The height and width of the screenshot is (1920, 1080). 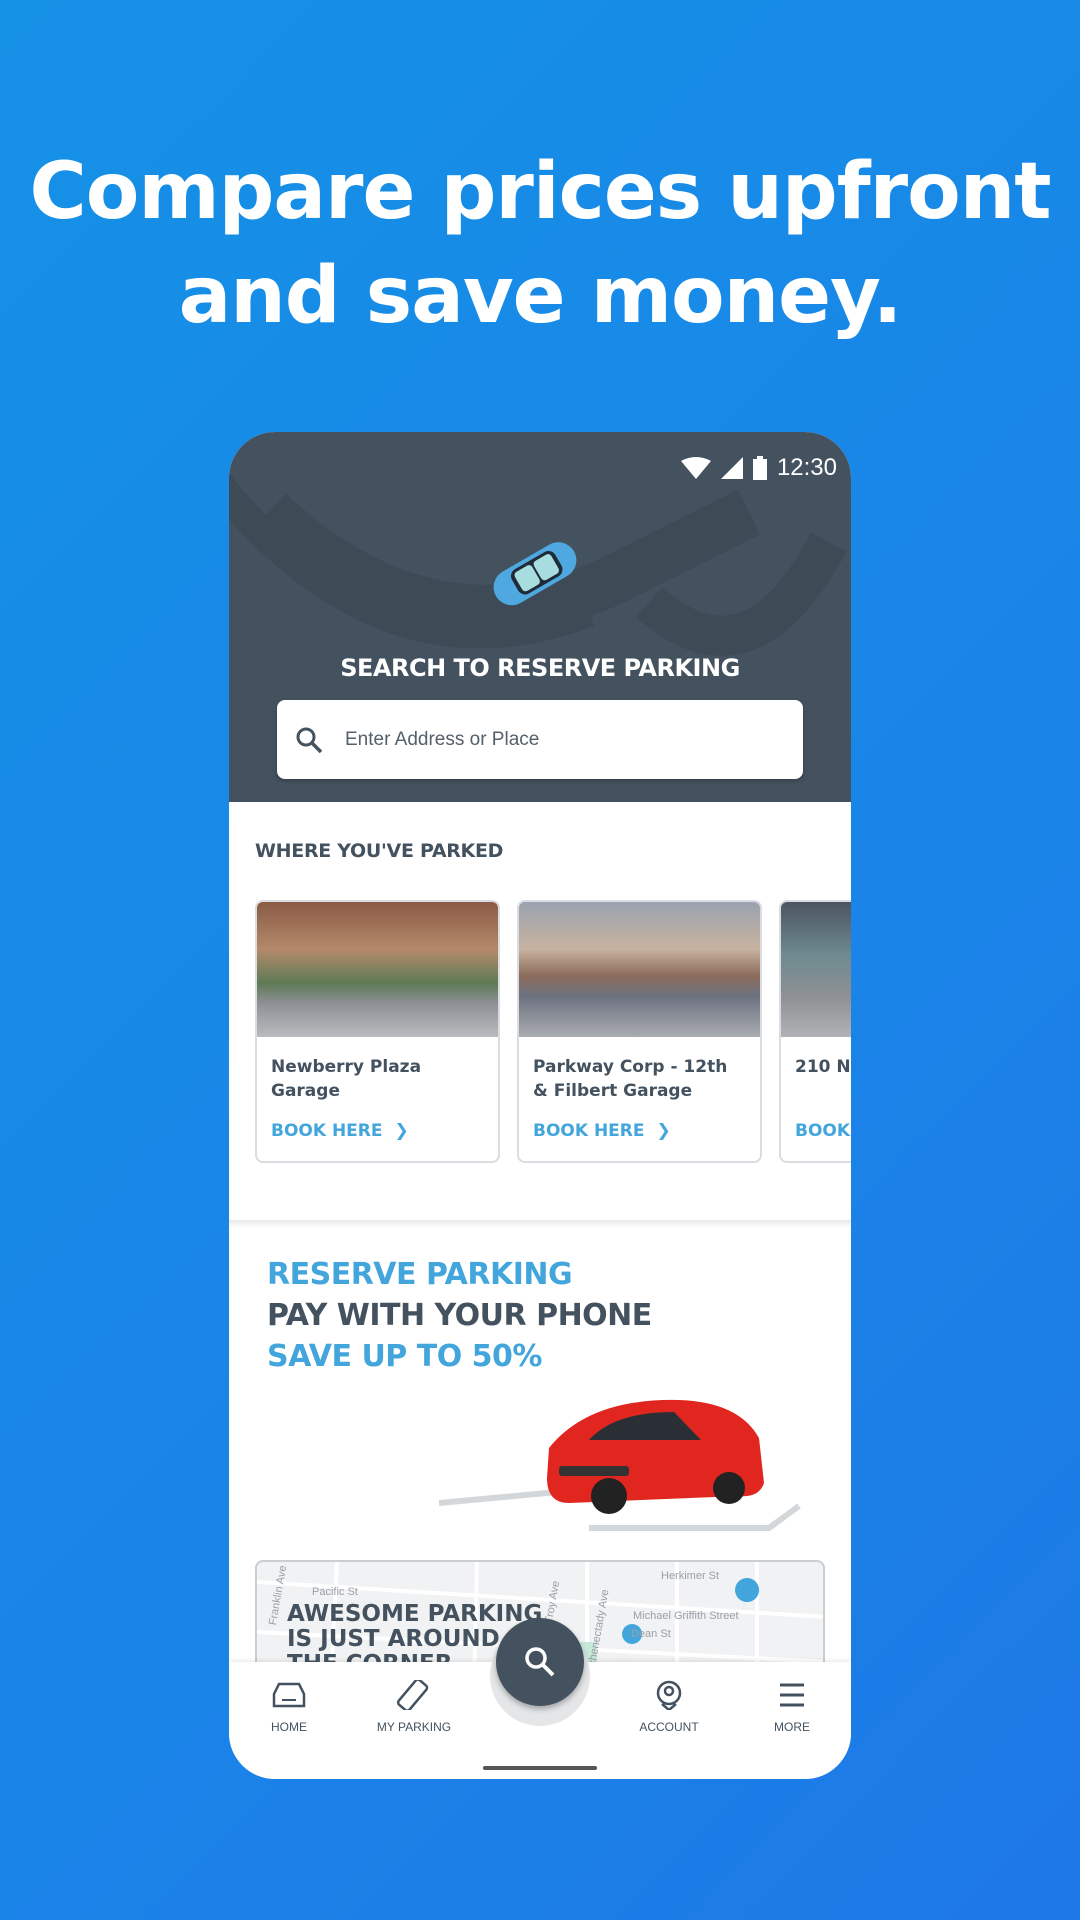 I want to click on headline: Compare prices upfront and save money., so click(x=540, y=244).